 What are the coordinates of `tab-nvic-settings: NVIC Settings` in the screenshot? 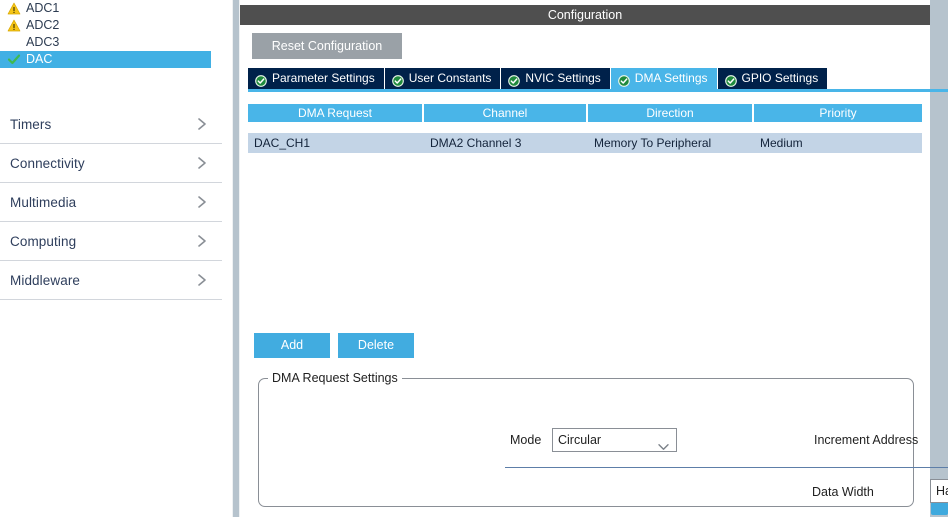 It's located at (556, 78).